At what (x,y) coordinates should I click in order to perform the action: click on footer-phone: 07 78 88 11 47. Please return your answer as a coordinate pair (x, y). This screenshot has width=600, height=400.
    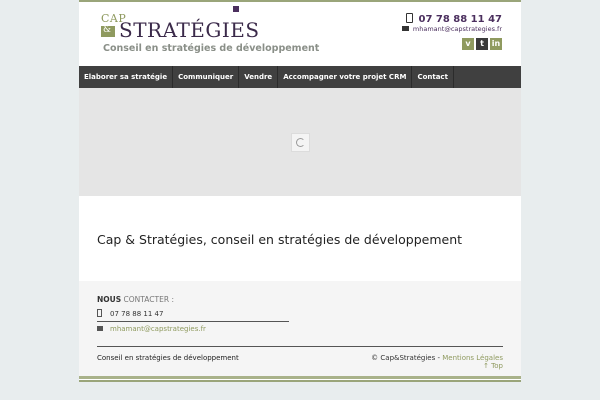
    Looking at the image, I should click on (130, 313).